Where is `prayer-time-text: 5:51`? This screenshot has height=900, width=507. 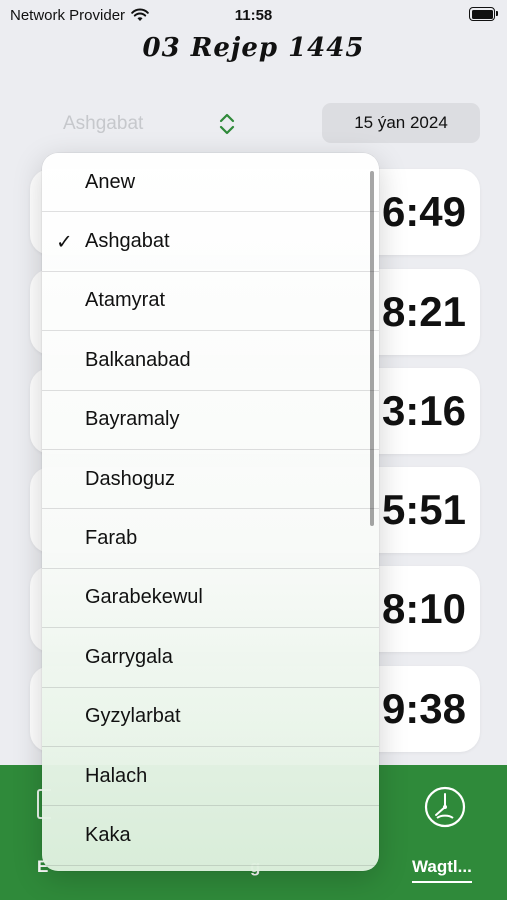 prayer-time-text: 5:51 is located at coordinates (423, 509).